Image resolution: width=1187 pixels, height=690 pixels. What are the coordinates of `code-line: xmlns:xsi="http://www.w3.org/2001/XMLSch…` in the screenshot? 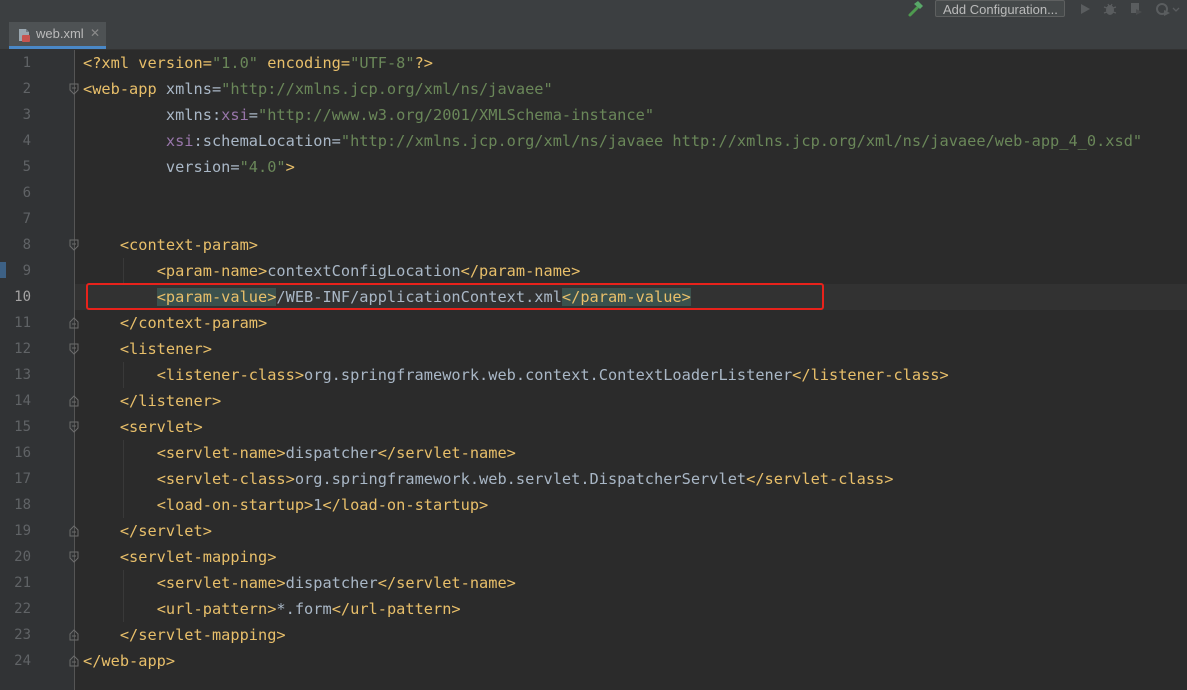 It's located at (410, 115).